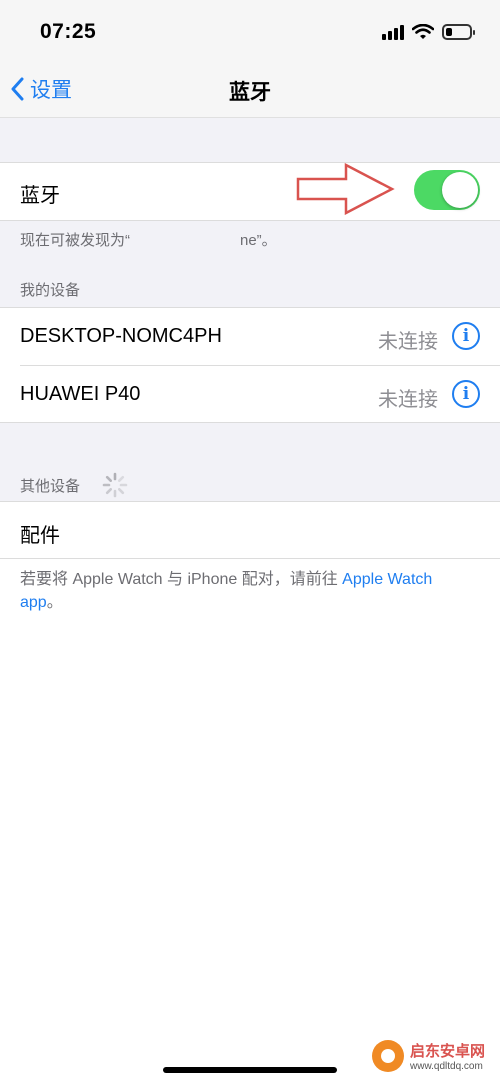 This screenshot has width=500, height=1083. What do you see at coordinates (250, 1070) in the screenshot?
I see `home-indicator` at bounding box center [250, 1070].